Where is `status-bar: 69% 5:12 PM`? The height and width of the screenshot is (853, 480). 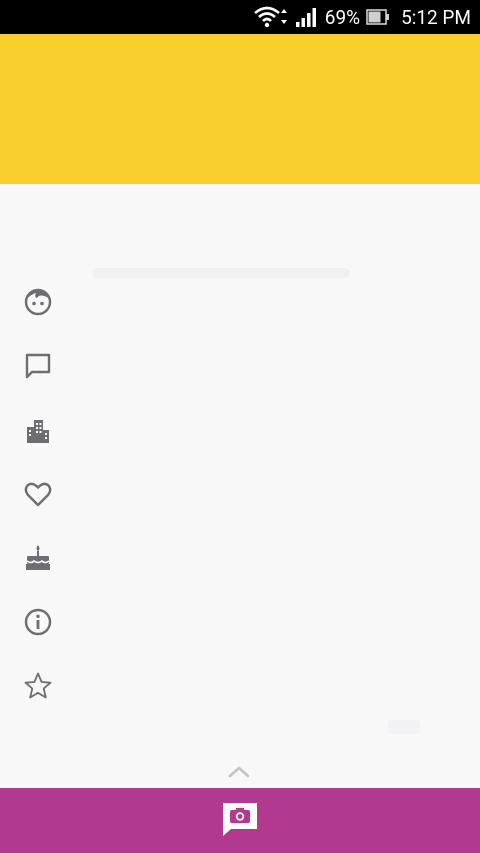 status-bar: 69% 5:12 PM is located at coordinates (240, 17).